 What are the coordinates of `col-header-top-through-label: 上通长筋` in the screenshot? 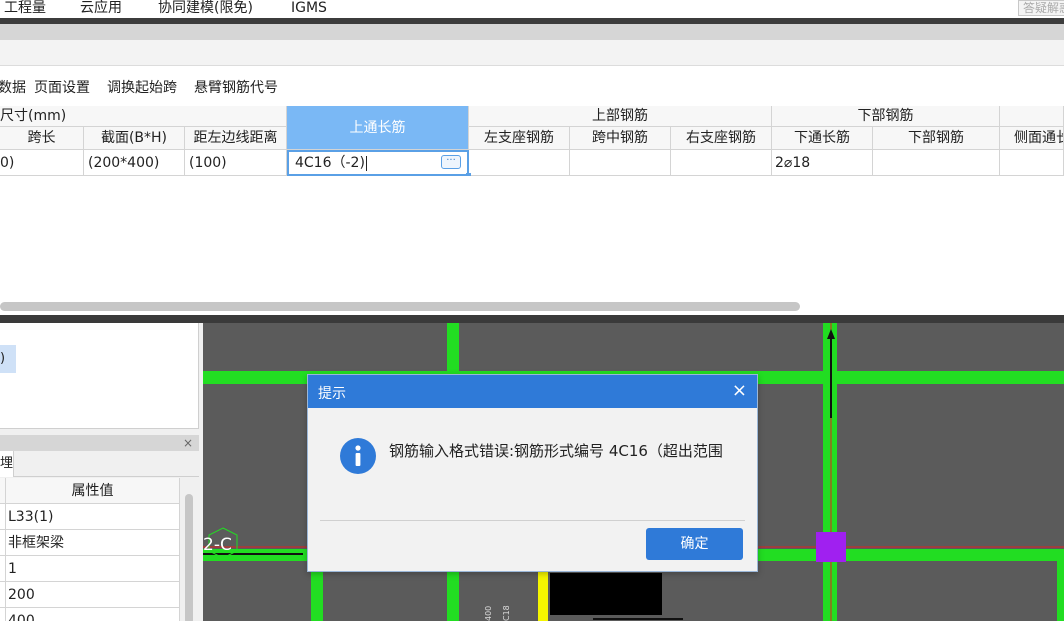 It's located at (377, 128).